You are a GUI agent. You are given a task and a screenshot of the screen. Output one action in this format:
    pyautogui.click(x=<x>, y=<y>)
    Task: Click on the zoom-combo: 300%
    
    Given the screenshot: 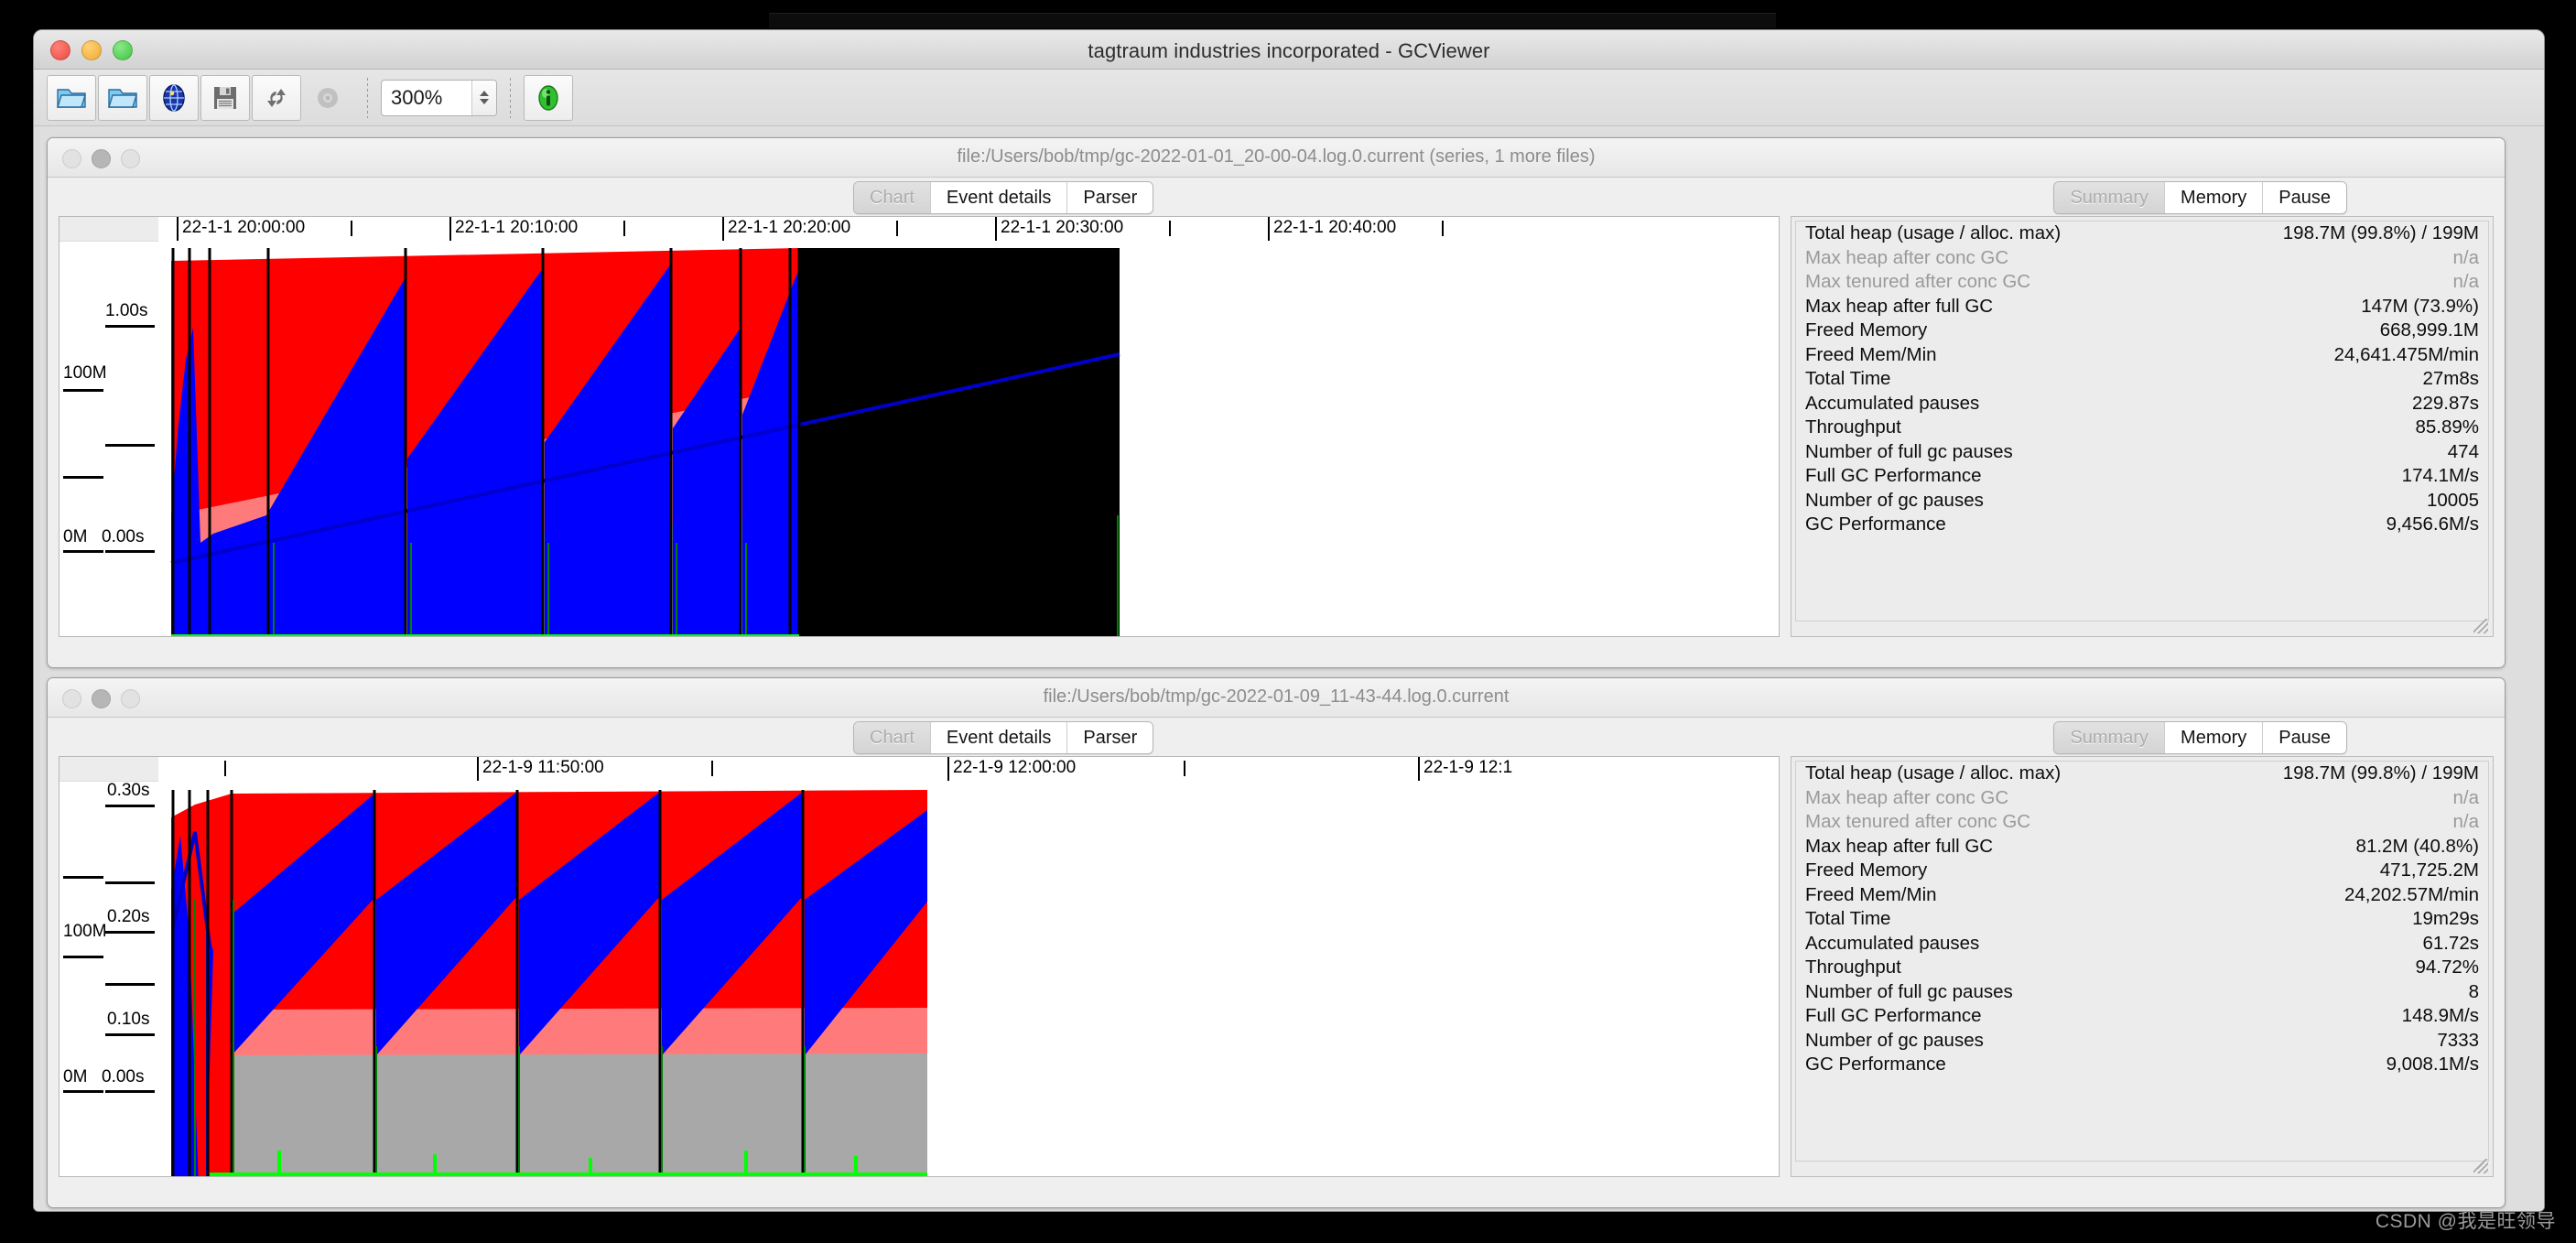 What is the action you would take?
    pyautogui.click(x=439, y=97)
    